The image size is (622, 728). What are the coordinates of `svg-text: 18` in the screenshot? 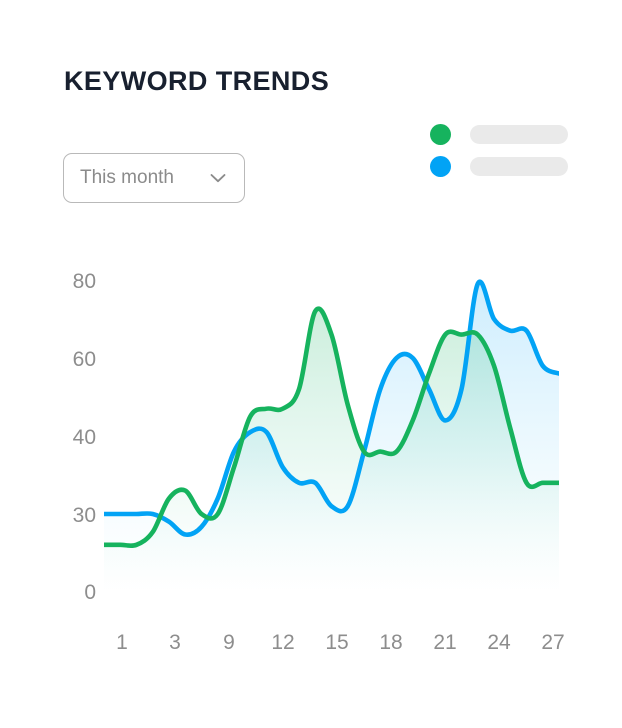 It's located at (390, 642).